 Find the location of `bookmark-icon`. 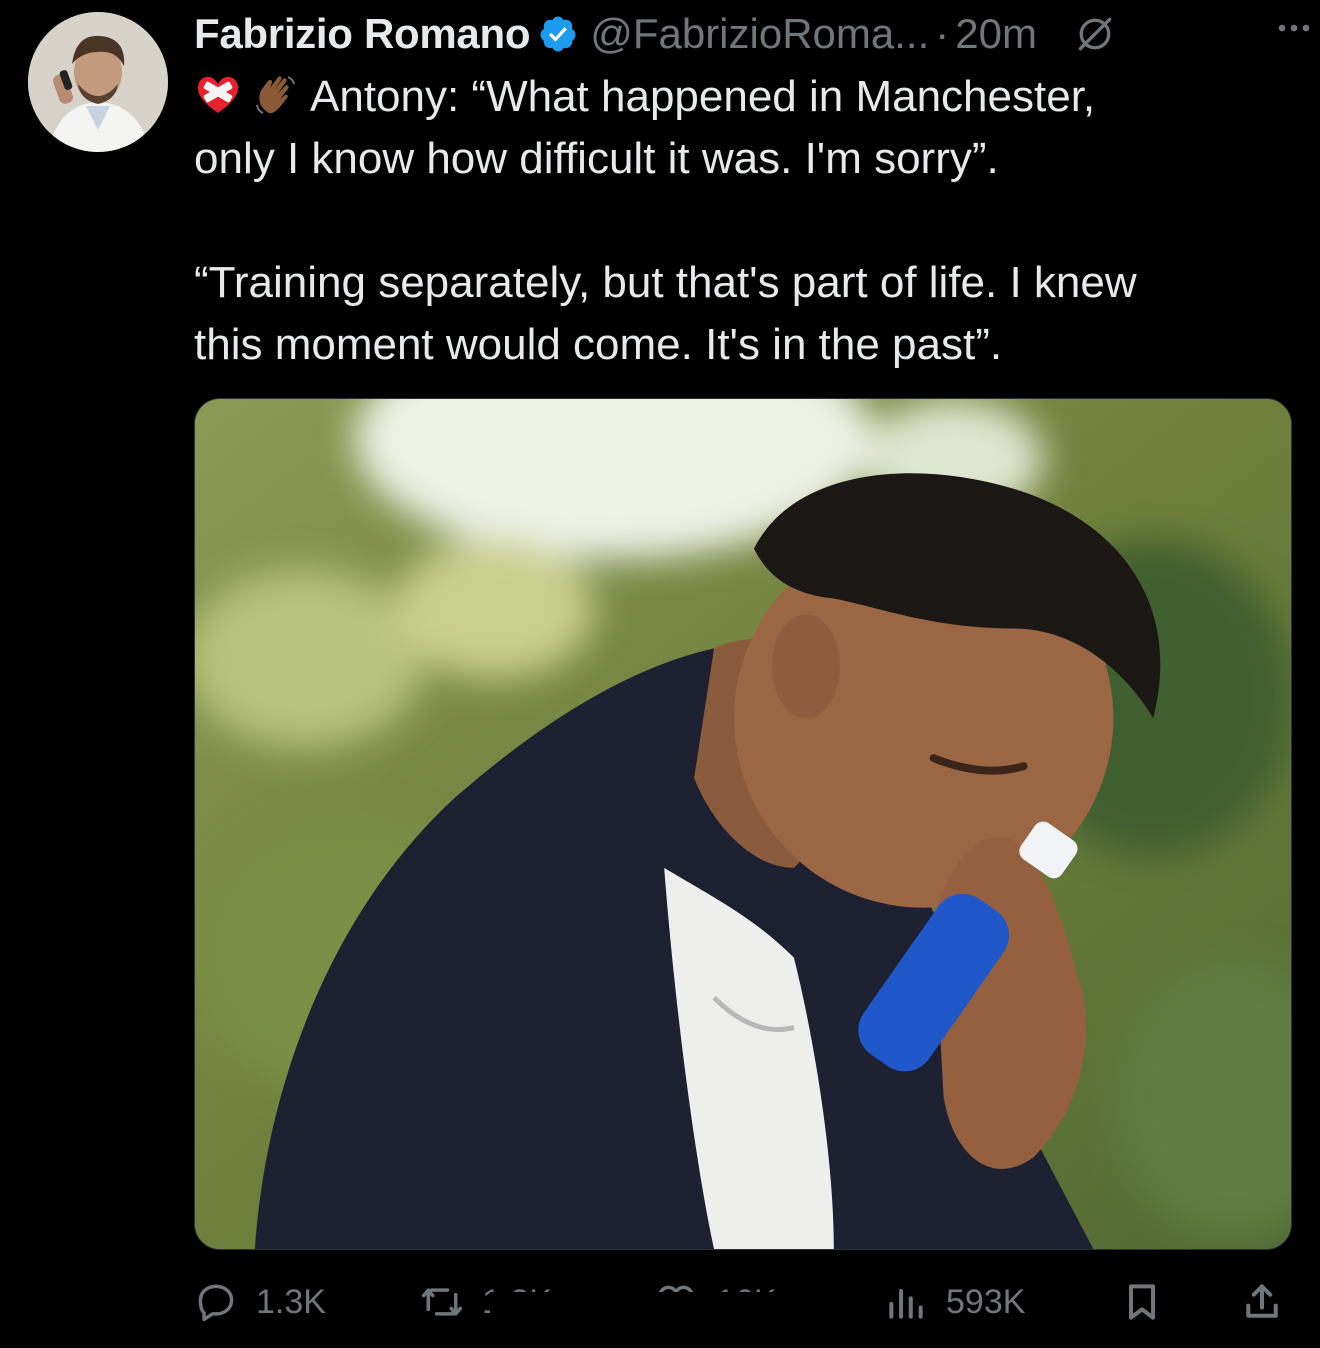

bookmark-icon is located at coordinates (1142, 1302).